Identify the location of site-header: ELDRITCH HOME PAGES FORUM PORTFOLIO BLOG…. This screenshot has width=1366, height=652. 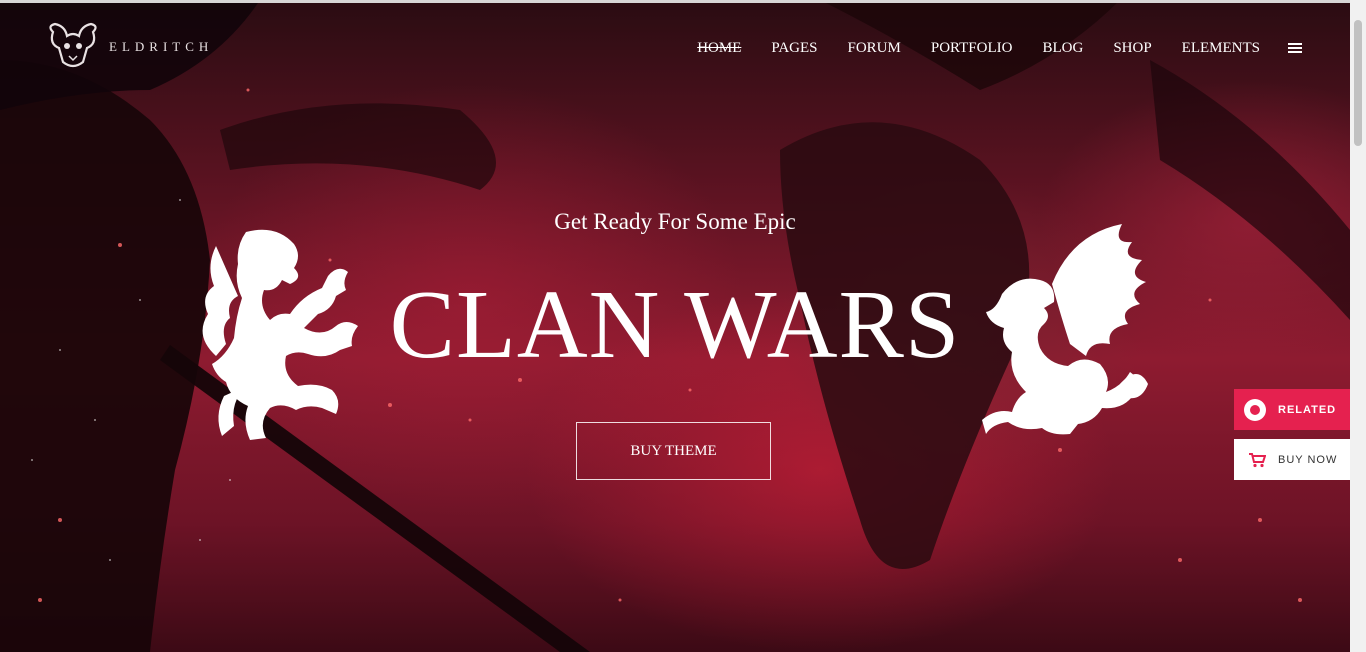
(675, 48).